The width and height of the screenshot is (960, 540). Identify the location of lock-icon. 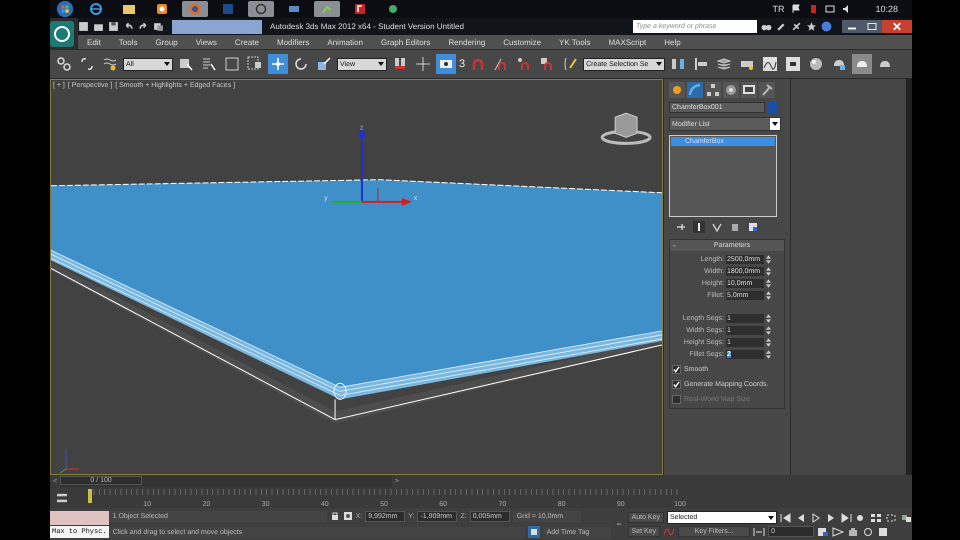
(335, 516).